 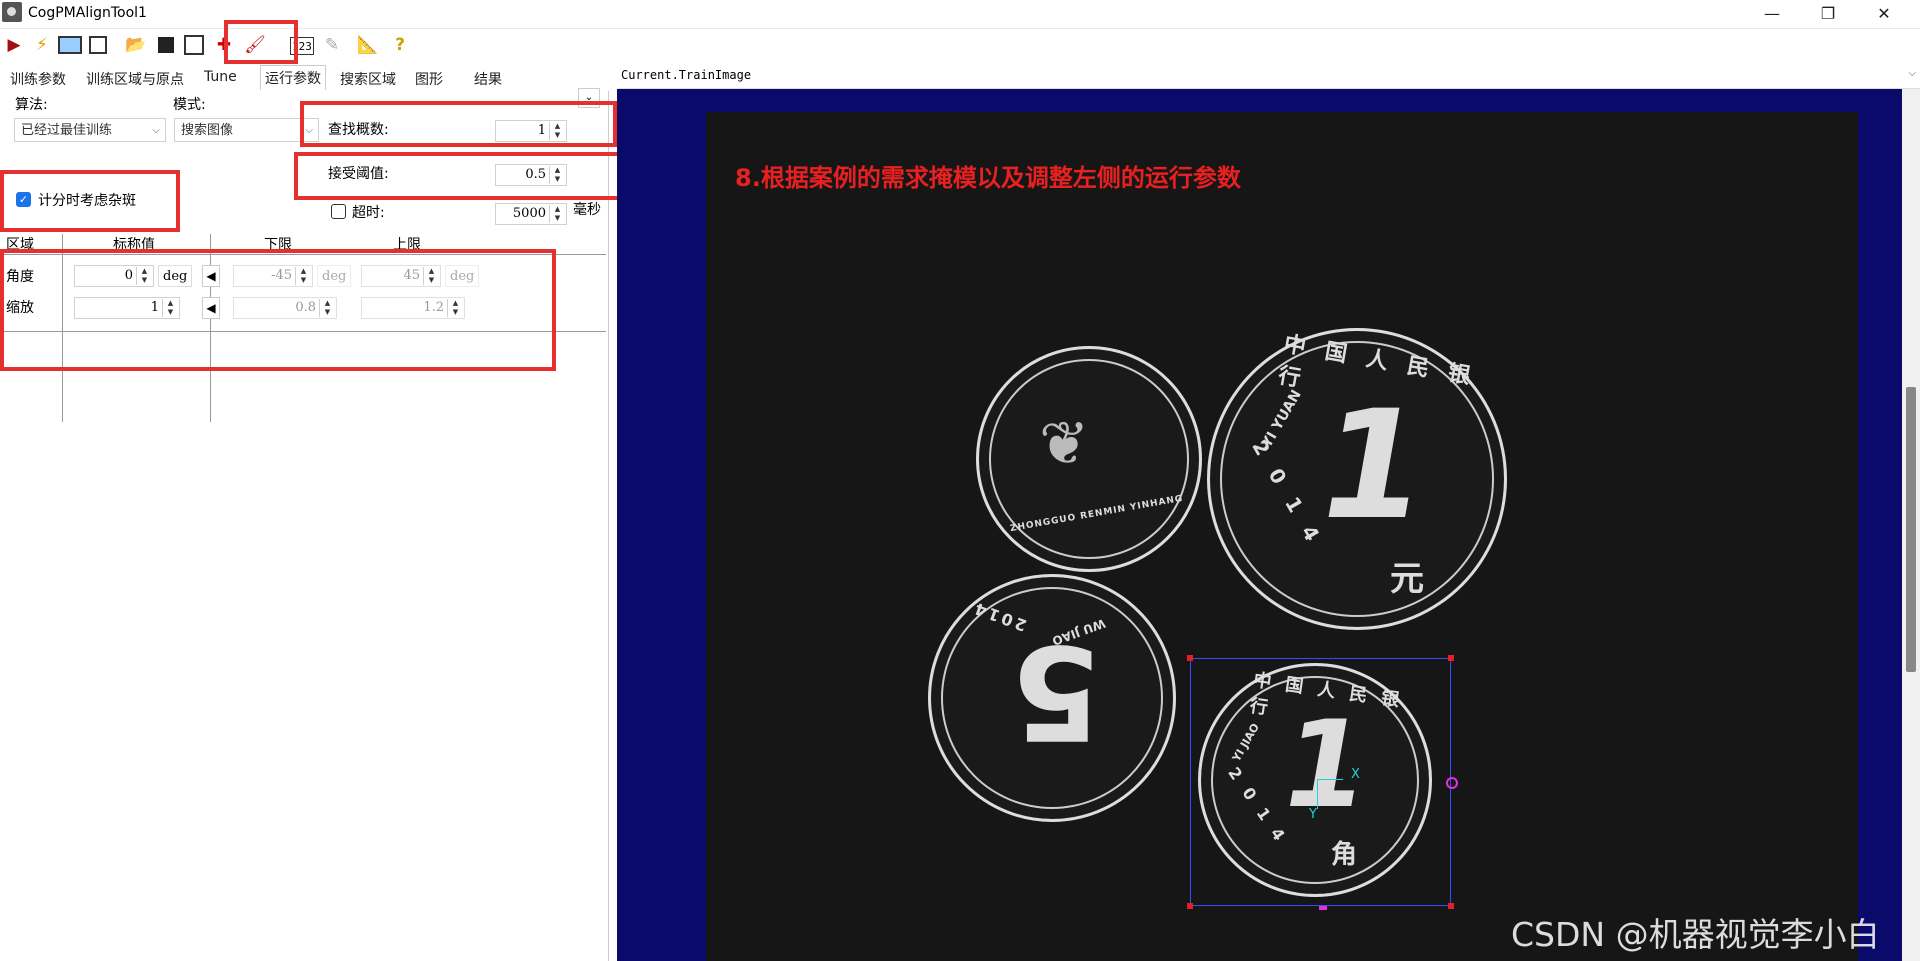 I want to click on grab-icon: 📐, so click(x=368, y=45).